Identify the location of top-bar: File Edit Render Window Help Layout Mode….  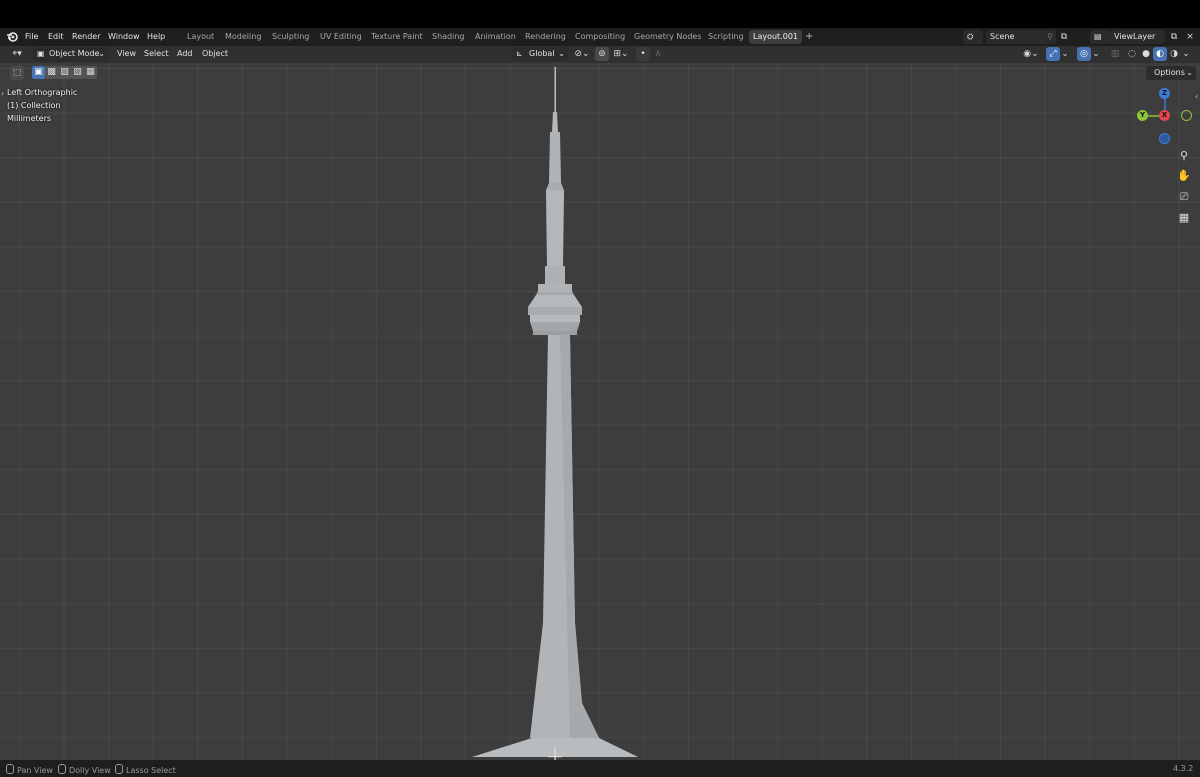
(600, 37).